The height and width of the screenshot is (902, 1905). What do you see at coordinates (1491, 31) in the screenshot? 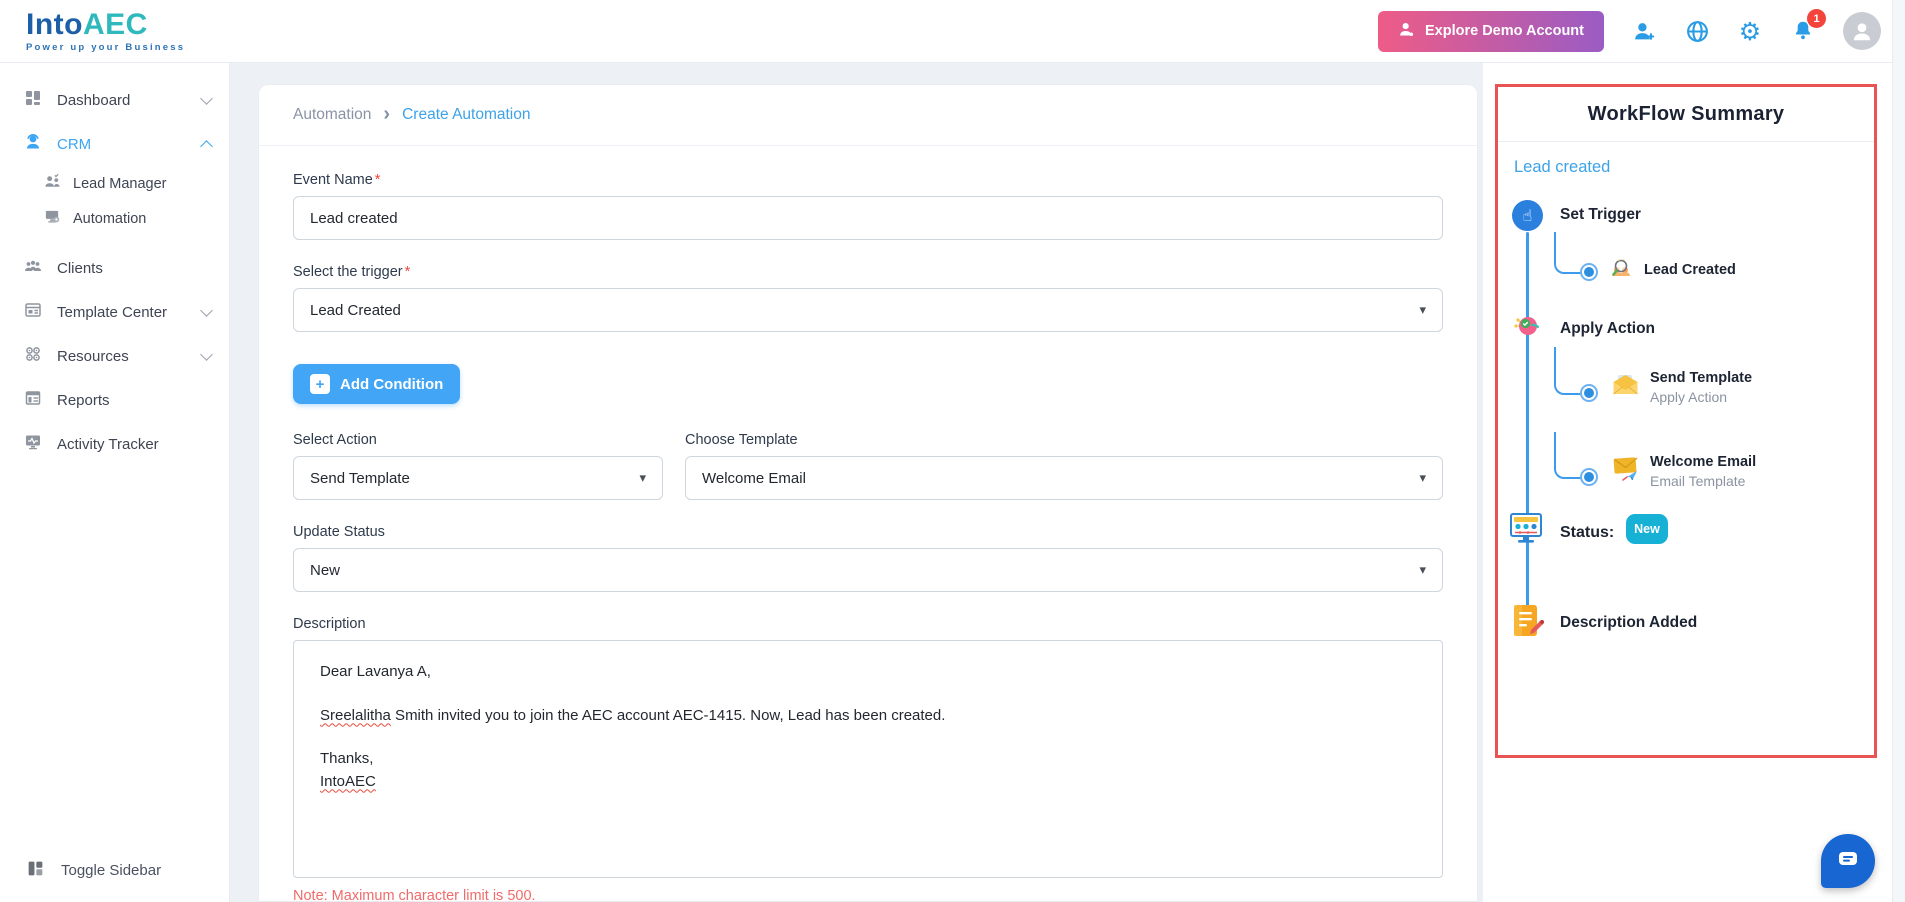
I see `explore-demo-account-button: Explore Demo Account` at bounding box center [1491, 31].